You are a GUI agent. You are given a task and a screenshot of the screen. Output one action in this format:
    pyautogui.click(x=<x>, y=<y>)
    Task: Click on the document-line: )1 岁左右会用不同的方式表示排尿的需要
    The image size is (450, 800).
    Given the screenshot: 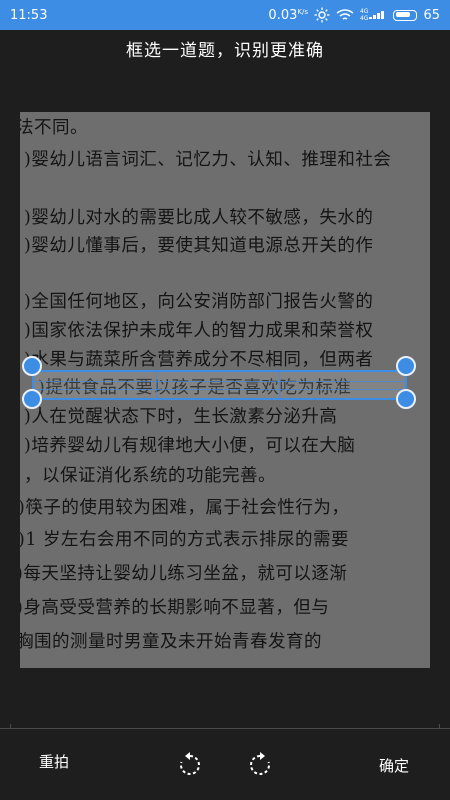 What is the action you would take?
    pyautogui.click(x=185, y=540)
    